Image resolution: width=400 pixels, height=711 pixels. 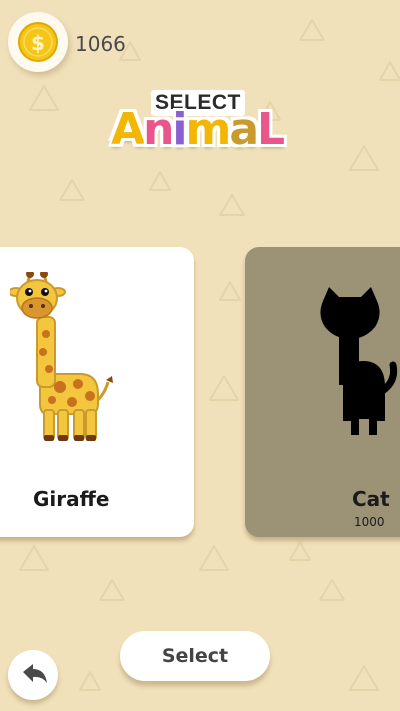 What do you see at coordinates (244, 129) in the screenshot?
I see `title-letter: a` at bounding box center [244, 129].